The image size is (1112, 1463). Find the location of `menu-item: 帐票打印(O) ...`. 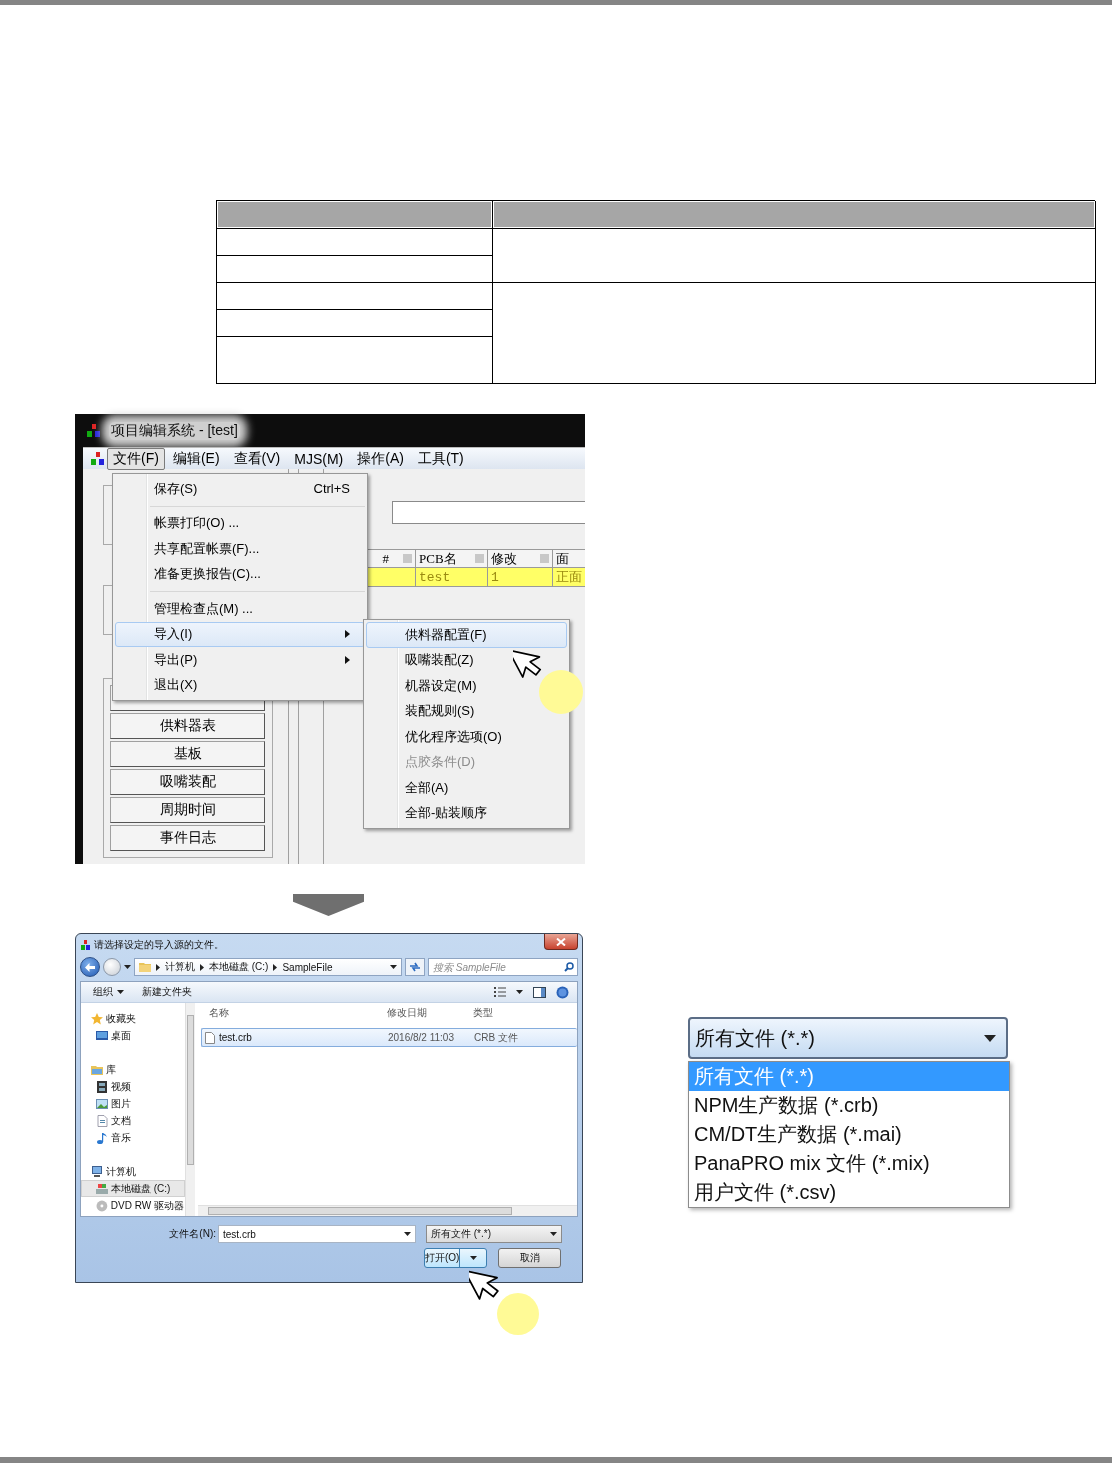

menu-item: 帐票打印(O) ... is located at coordinates (240, 523).